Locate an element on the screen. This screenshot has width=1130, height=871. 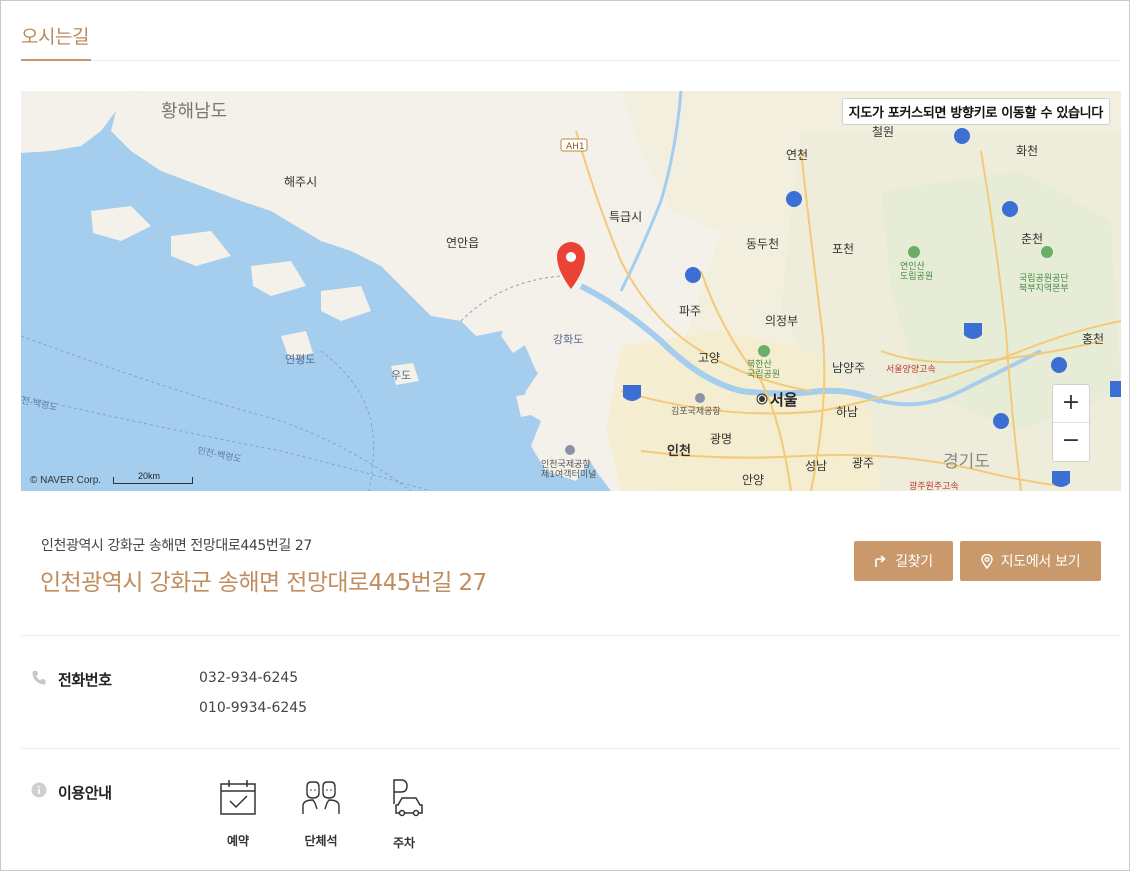
parking-car-icon is located at coordinates (408, 798).